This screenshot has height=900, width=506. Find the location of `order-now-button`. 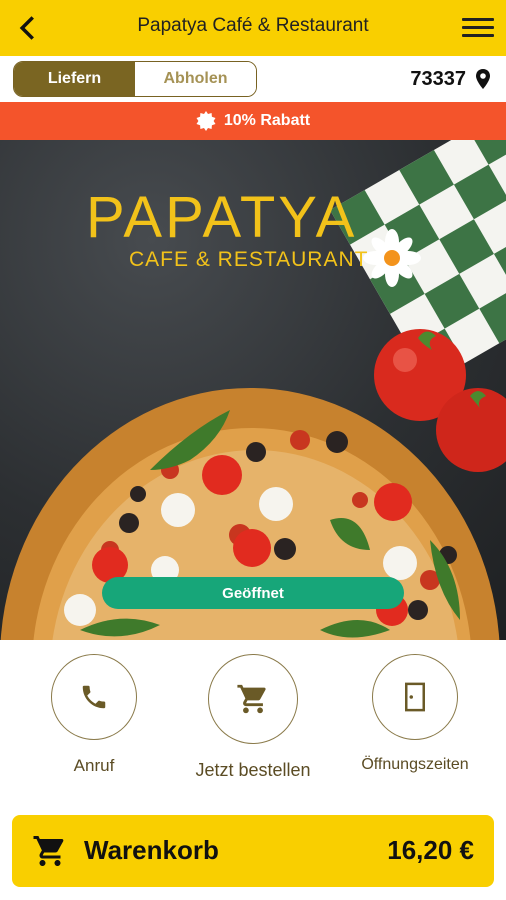

order-now-button is located at coordinates (253, 699).